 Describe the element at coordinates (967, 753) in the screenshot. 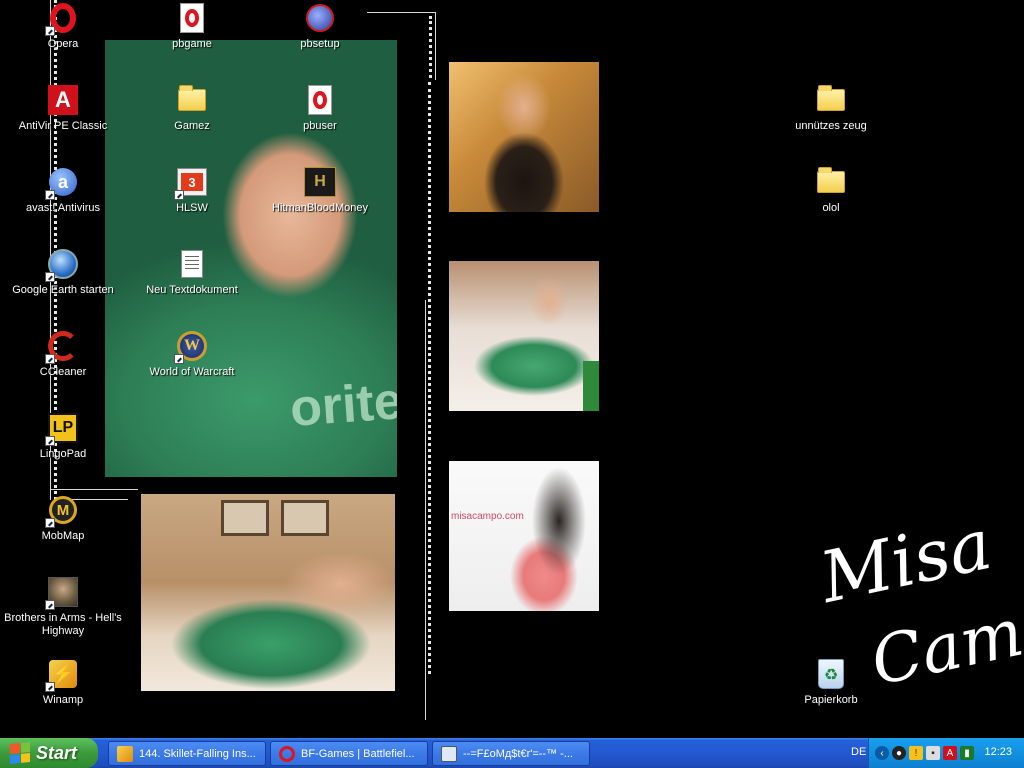

I see `monitor-icon: ▮` at that location.